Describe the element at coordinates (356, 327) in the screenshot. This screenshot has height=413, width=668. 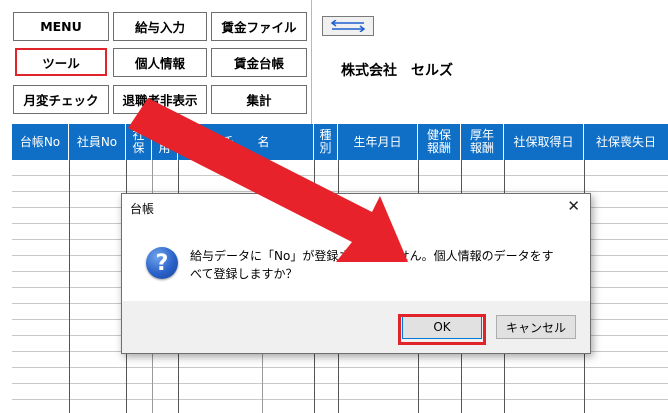
I see `dialog-footer: OK キャンセル` at that location.